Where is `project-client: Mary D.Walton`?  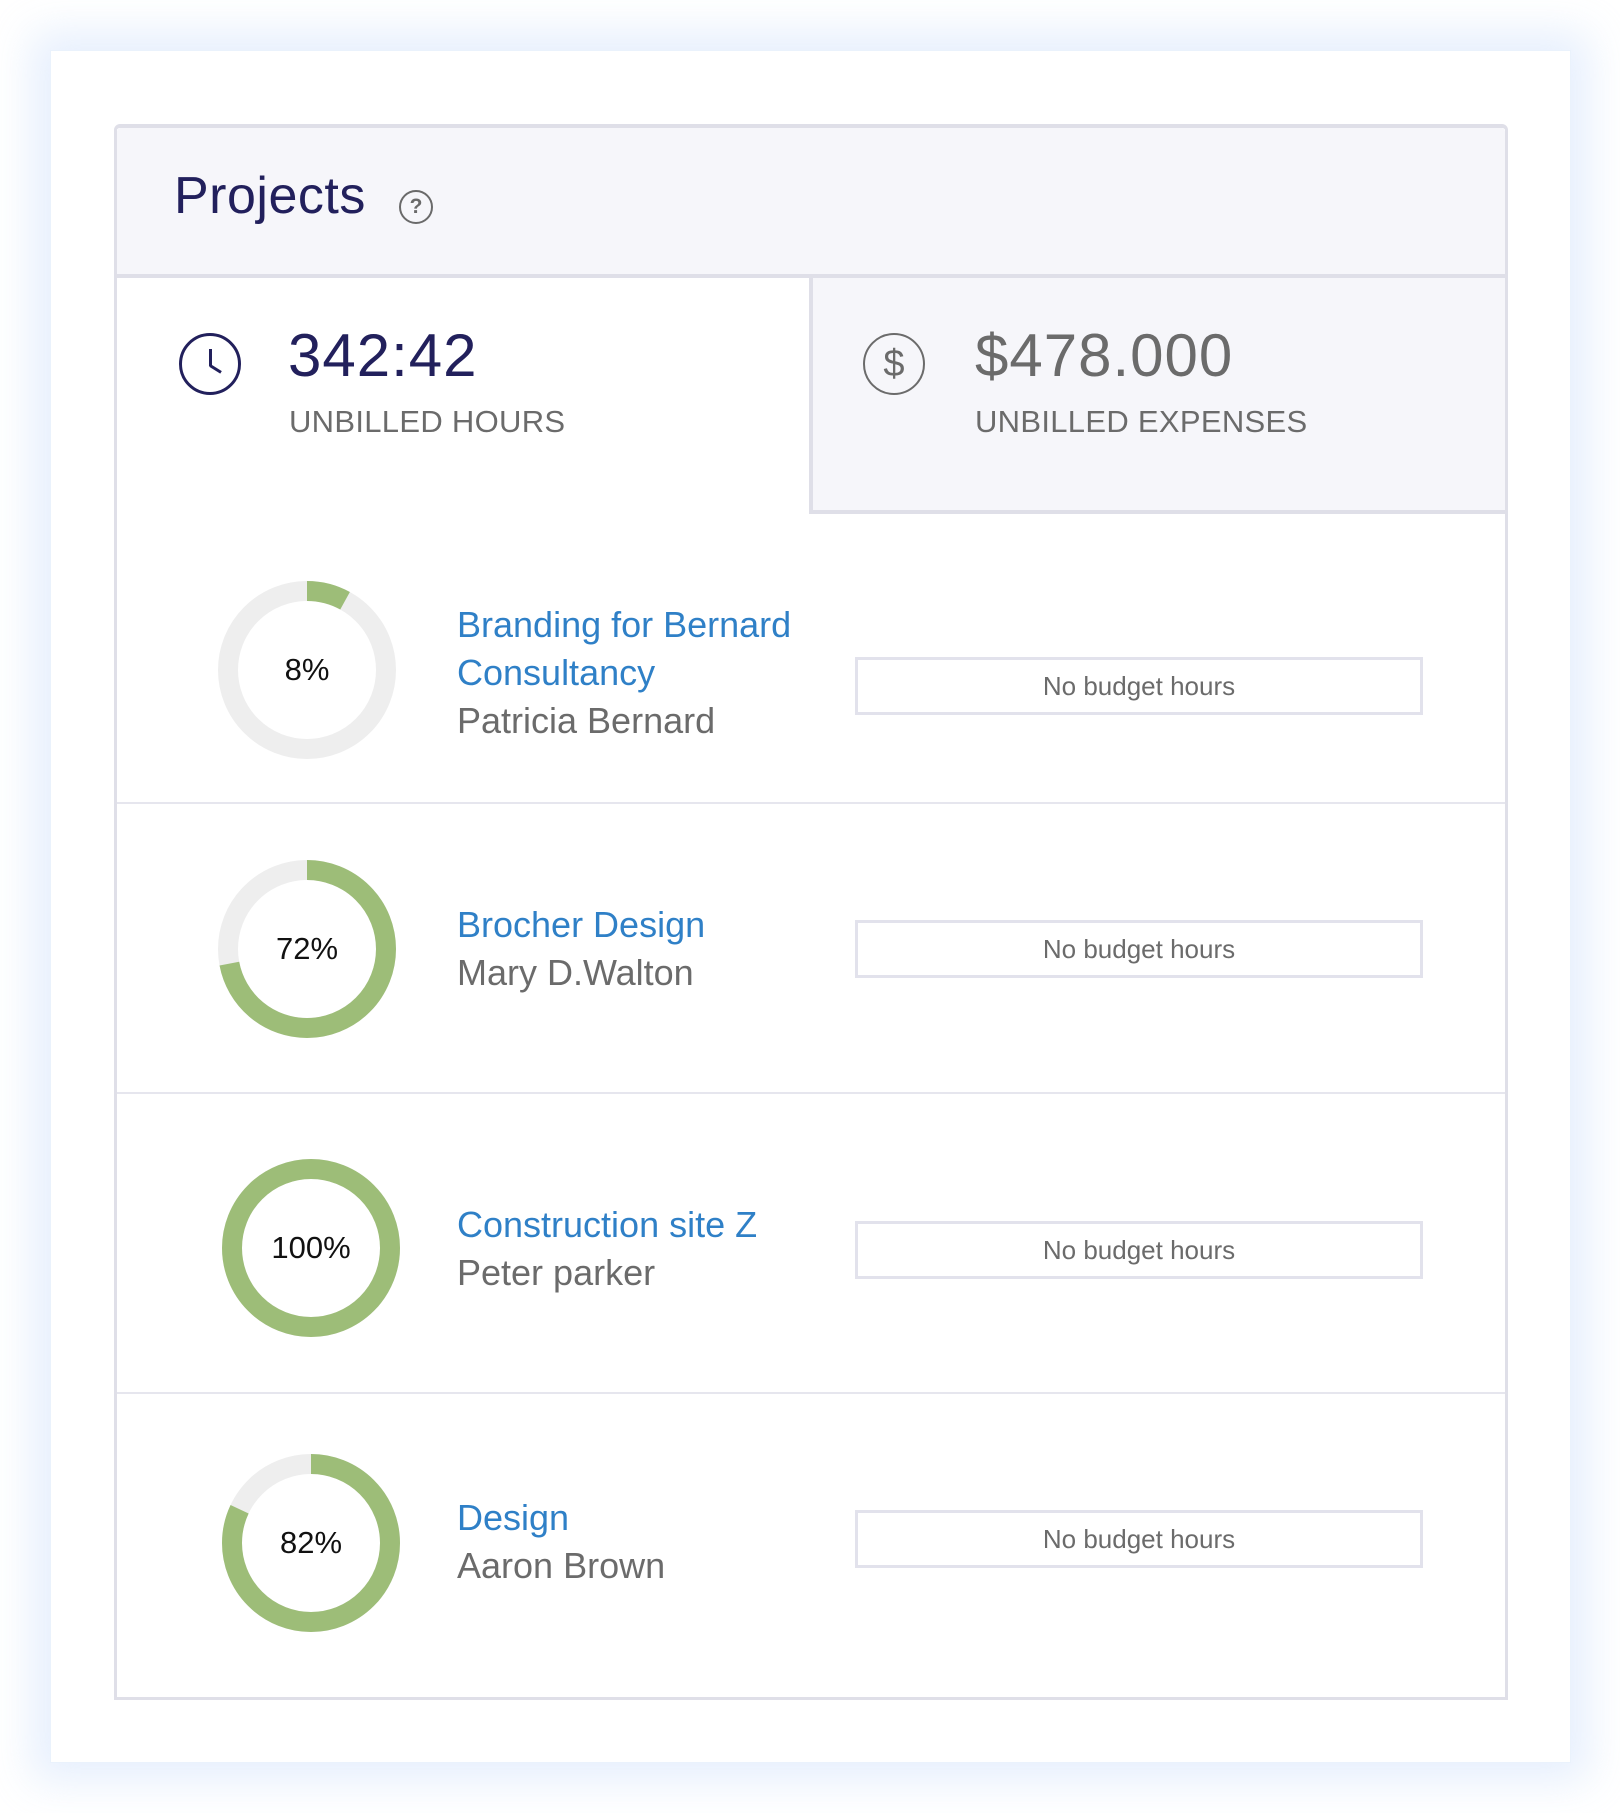
project-client: Mary D.Walton is located at coordinates (575, 972).